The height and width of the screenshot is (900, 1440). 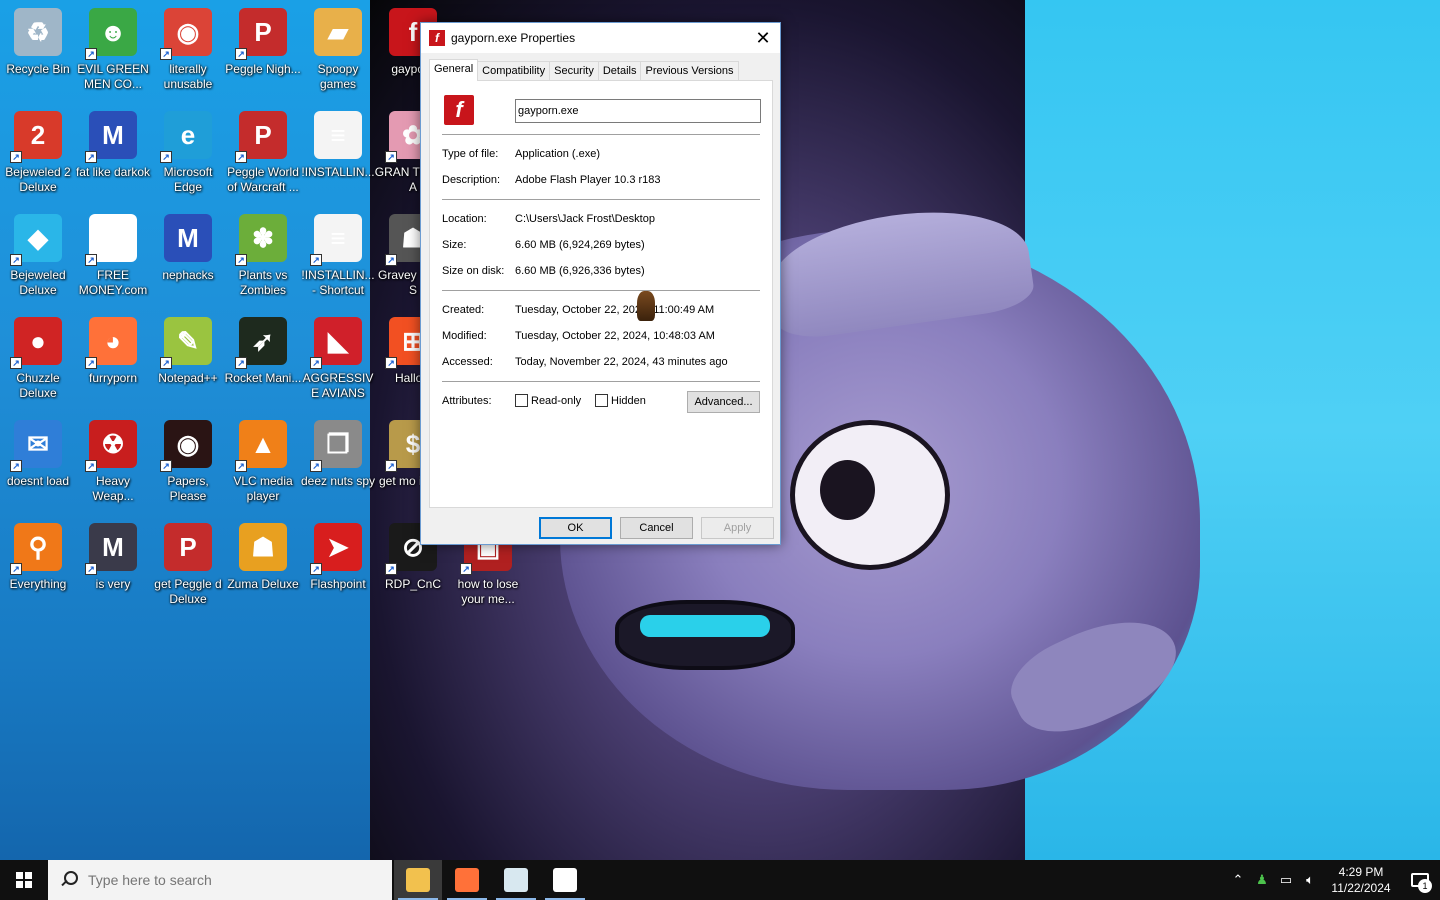 What do you see at coordinates (656, 528) in the screenshot?
I see `cancel-button: Cancel` at bounding box center [656, 528].